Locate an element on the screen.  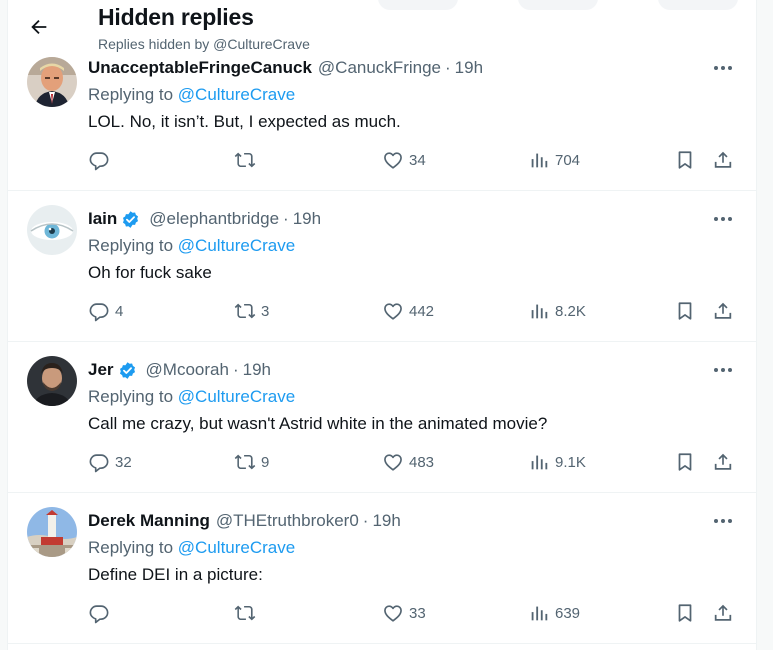
like-button: 442 is located at coordinates (408, 311).